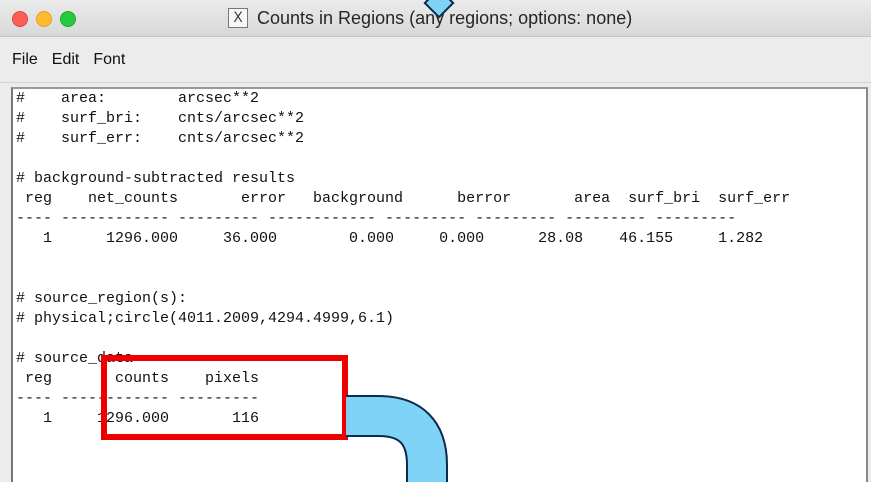 This screenshot has width=871, height=482. Describe the element at coordinates (238, 18) in the screenshot. I see `x11-icon: X` at that location.